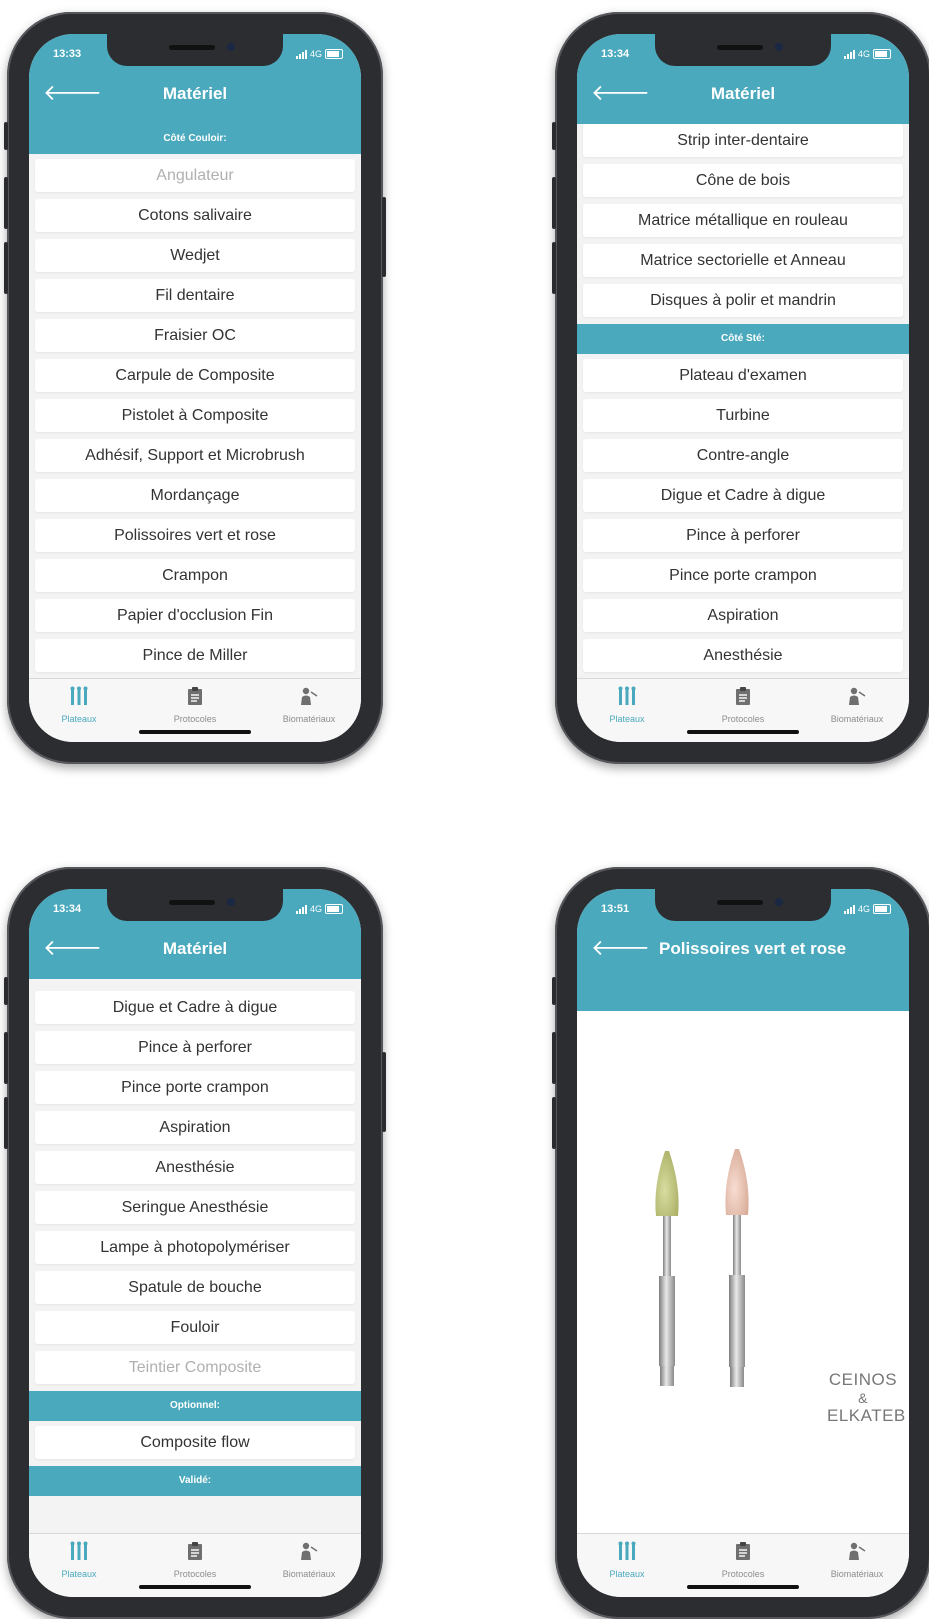 The height and width of the screenshot is (1619, 929). Describe the element at coordinates (743, 375) in the screenshot. I see `list-item: Plateau d'examen` at that location.